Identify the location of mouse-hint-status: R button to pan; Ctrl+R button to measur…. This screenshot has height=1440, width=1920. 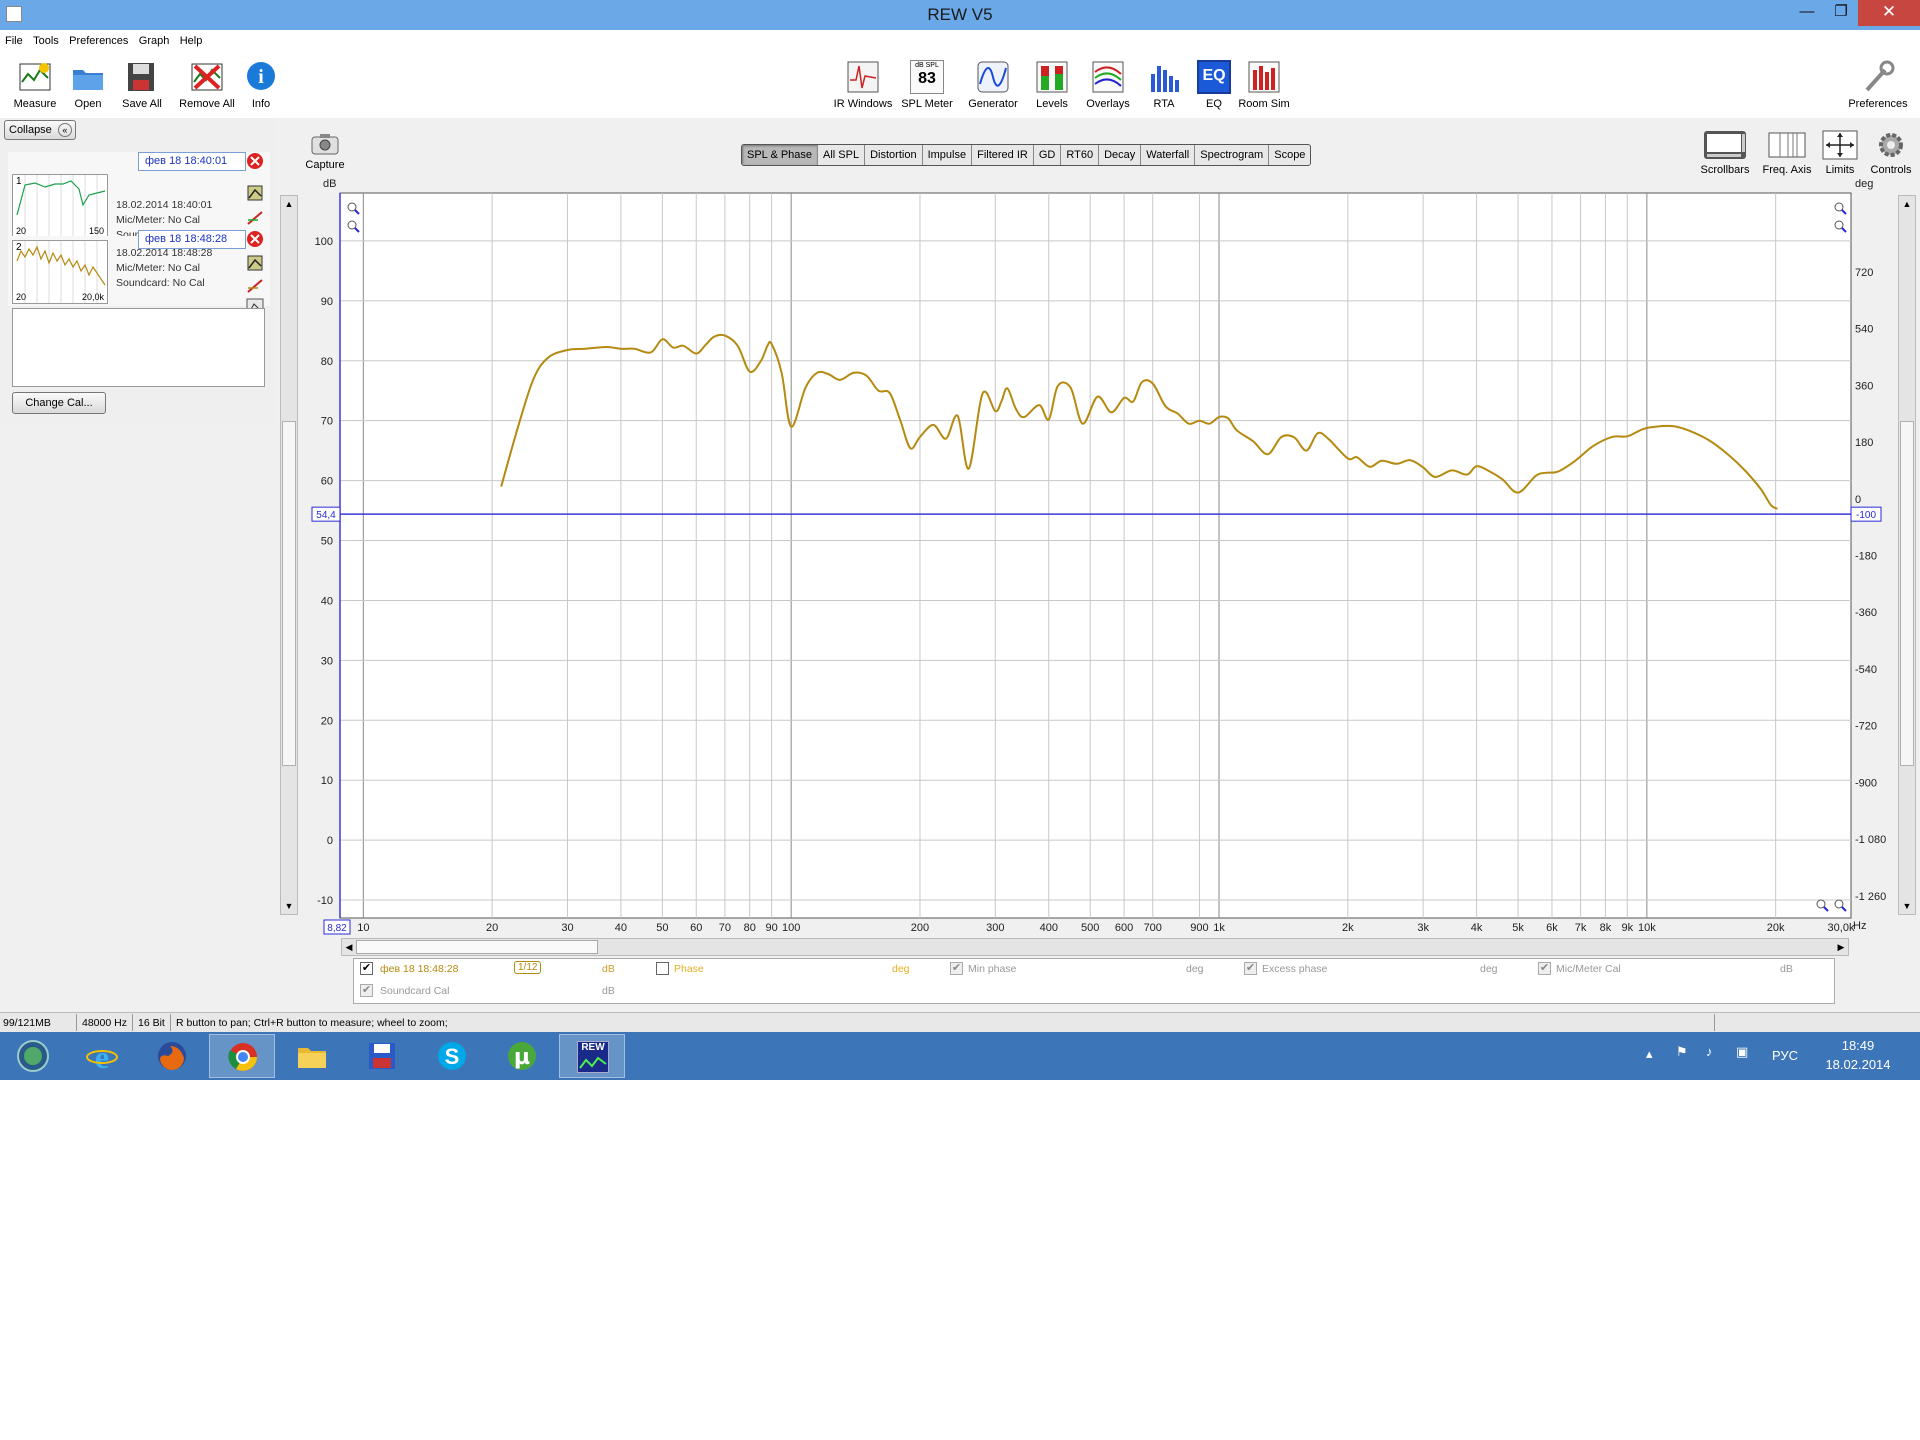
(312, 1023).